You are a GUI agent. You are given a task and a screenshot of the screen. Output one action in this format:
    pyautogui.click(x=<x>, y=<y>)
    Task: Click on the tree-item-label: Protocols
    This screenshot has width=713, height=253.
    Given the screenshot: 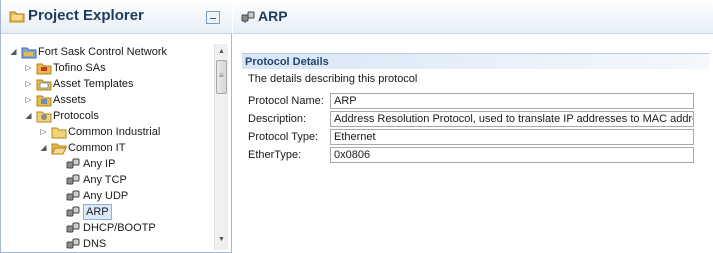 What is the action you would take?
    pyautogui.click(x=76, y=116)
    